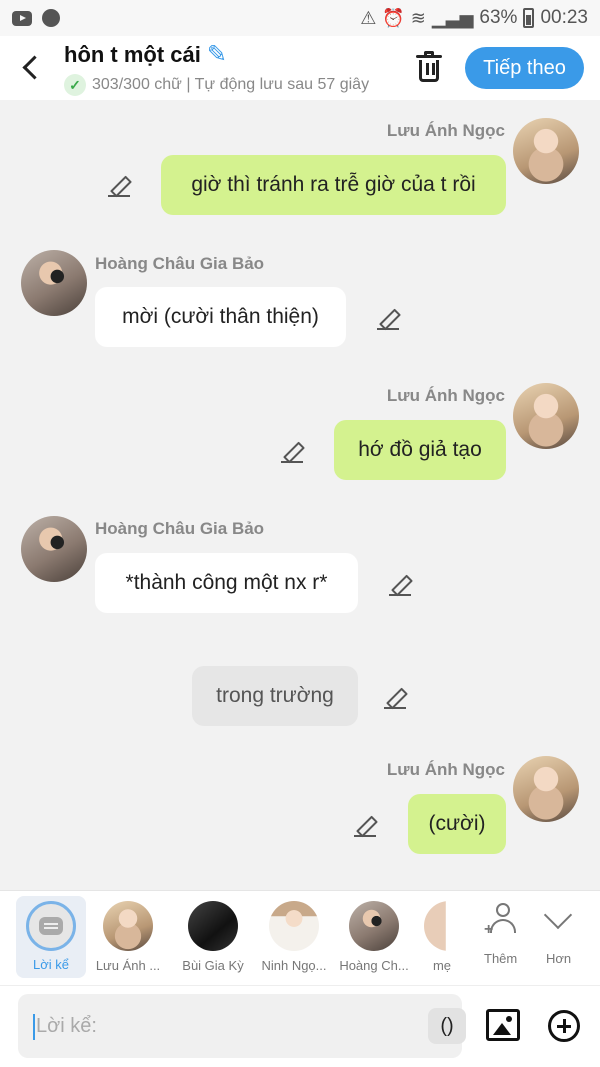  What do you see at coordinates (22, 18) in the screenshot?
I see `youtube-icon` at bounding box center [22, 18].